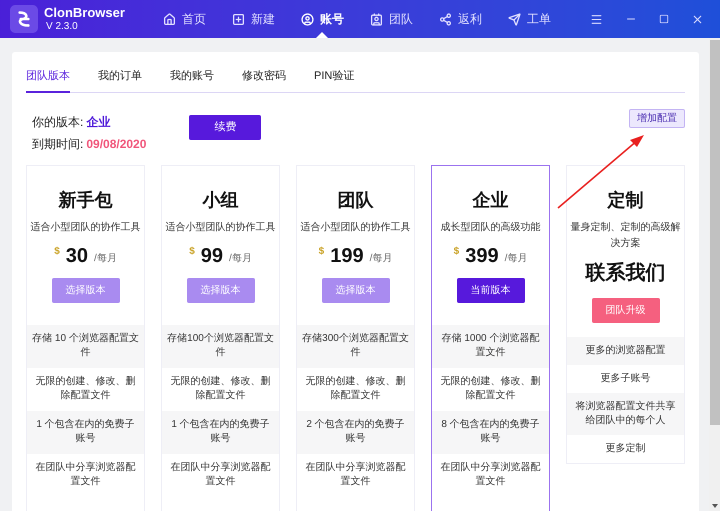  I want to click on nav-item: 账号, so click(322, 19).